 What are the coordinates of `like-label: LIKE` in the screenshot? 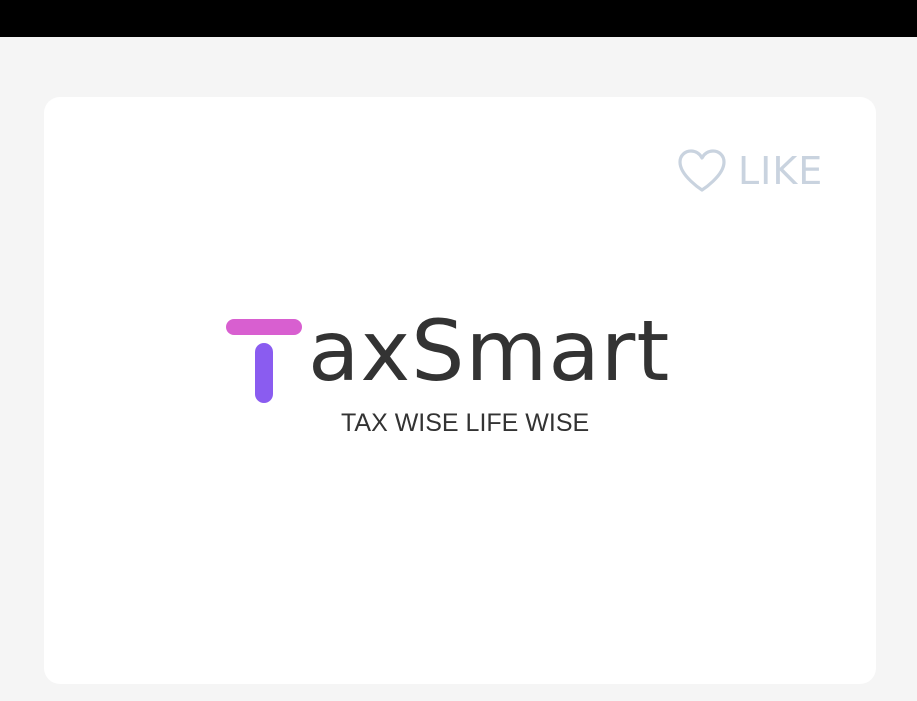 It's located at (781, 171).